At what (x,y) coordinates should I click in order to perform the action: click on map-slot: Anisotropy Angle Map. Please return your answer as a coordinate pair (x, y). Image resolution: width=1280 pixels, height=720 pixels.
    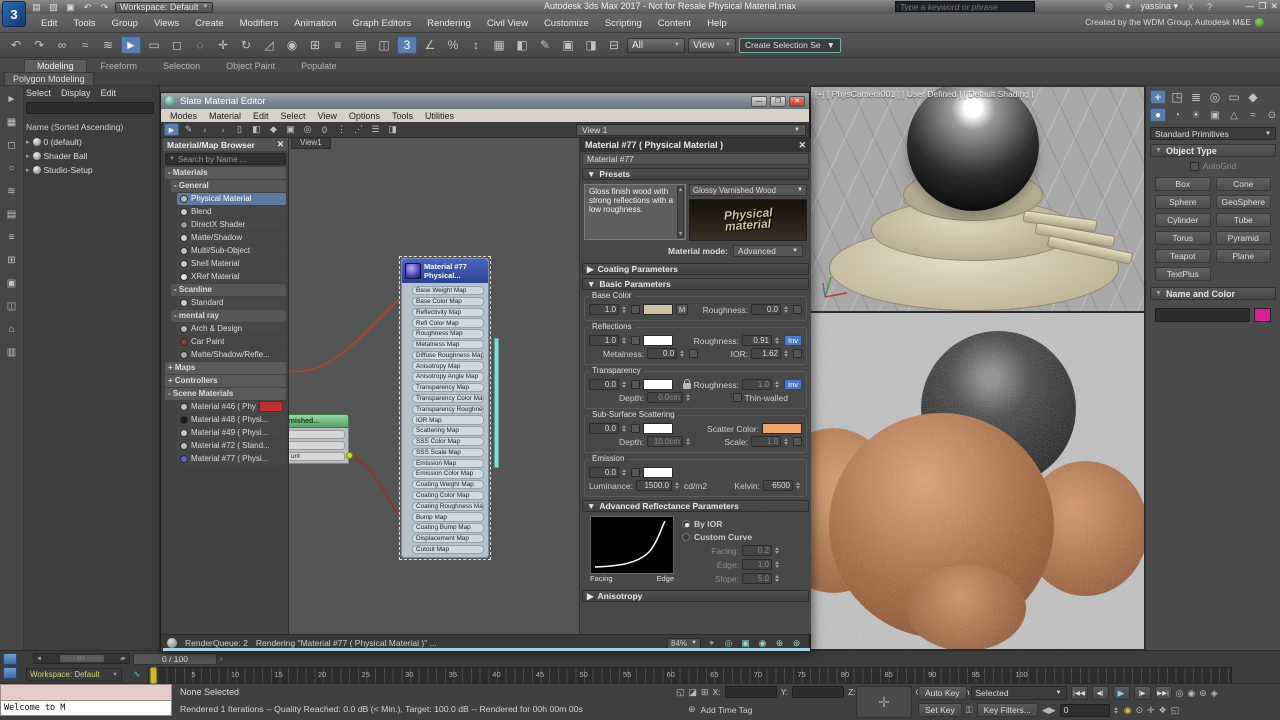
    Looking at the image, I should click on (448, 377).